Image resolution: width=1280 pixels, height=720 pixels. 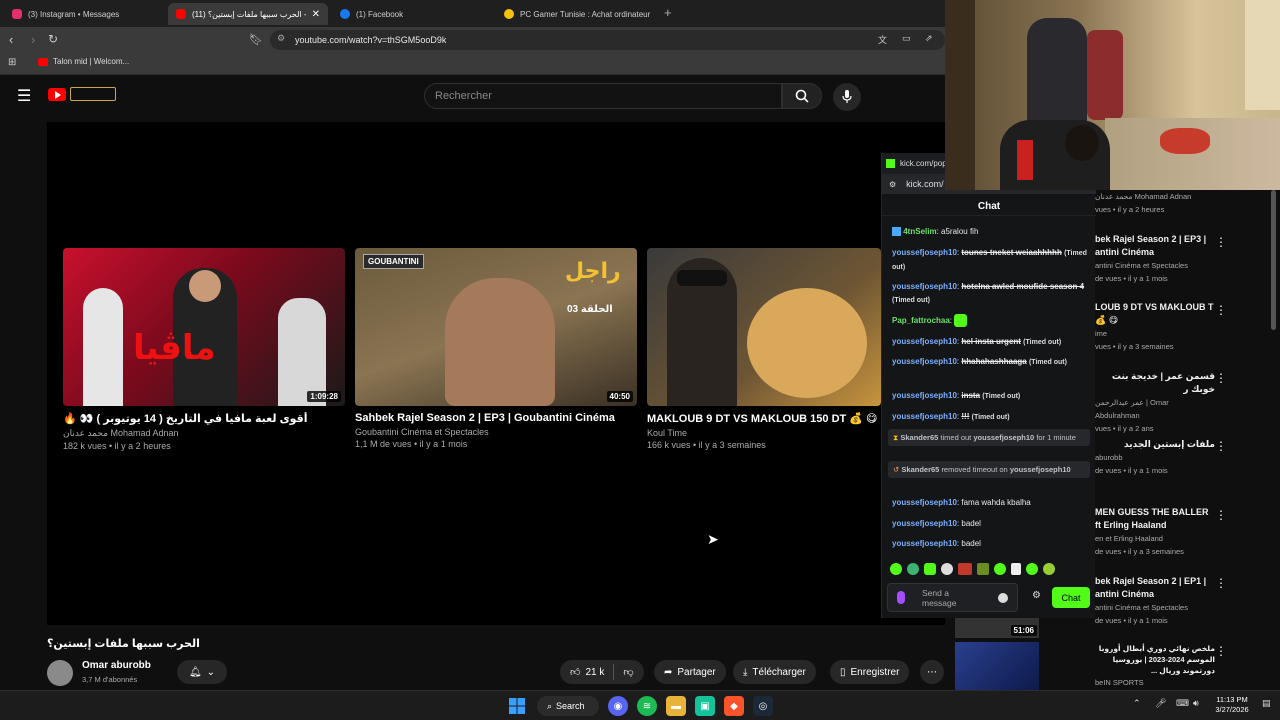 I want to click on card-channel: Koul Time, so click(x=764, y=433).